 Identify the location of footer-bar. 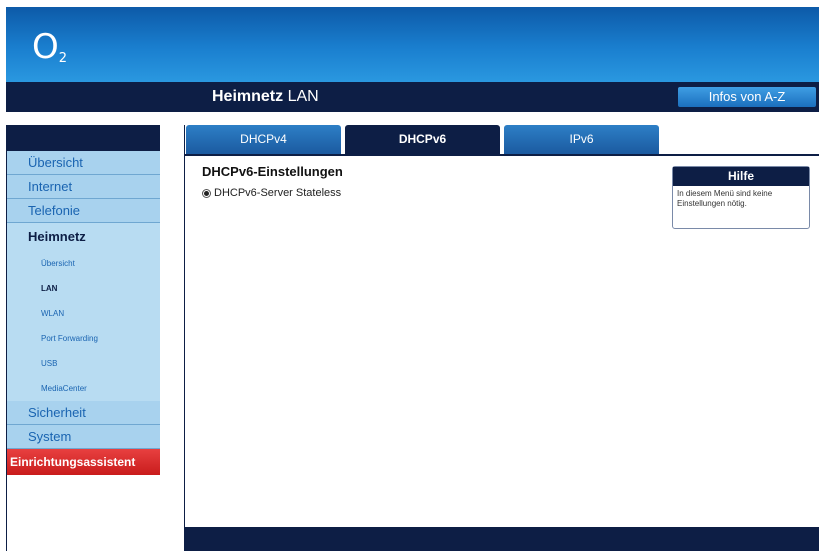
(501, 539).